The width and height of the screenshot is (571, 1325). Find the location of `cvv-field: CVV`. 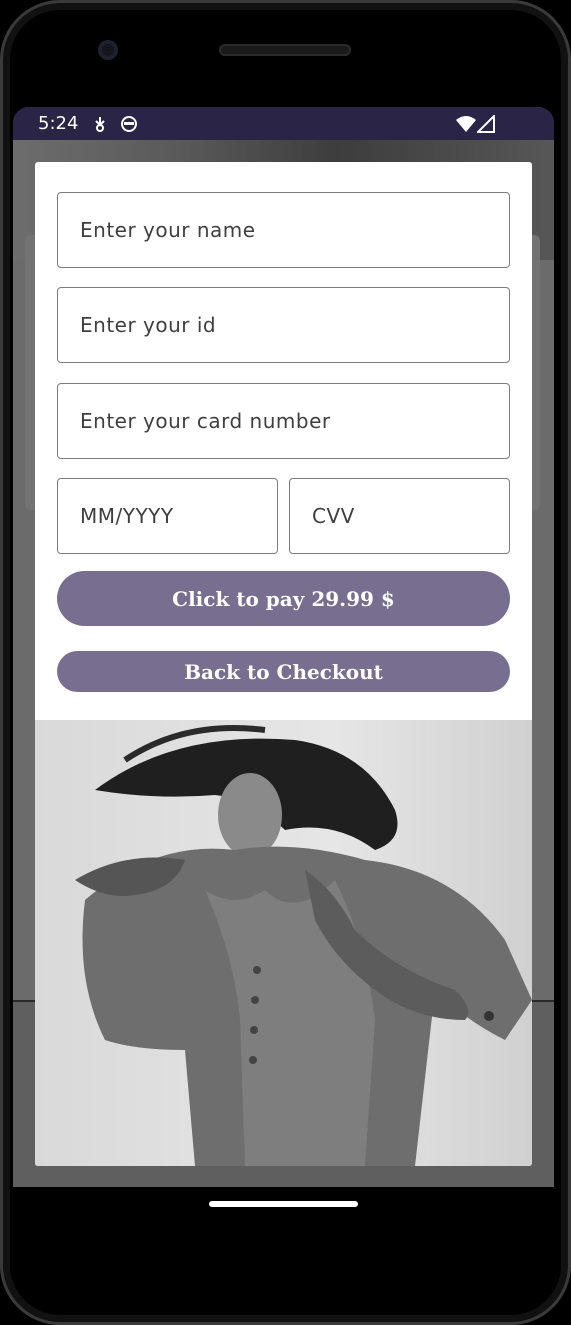

cvv-field: CVV is located at coordinates (399, 516).